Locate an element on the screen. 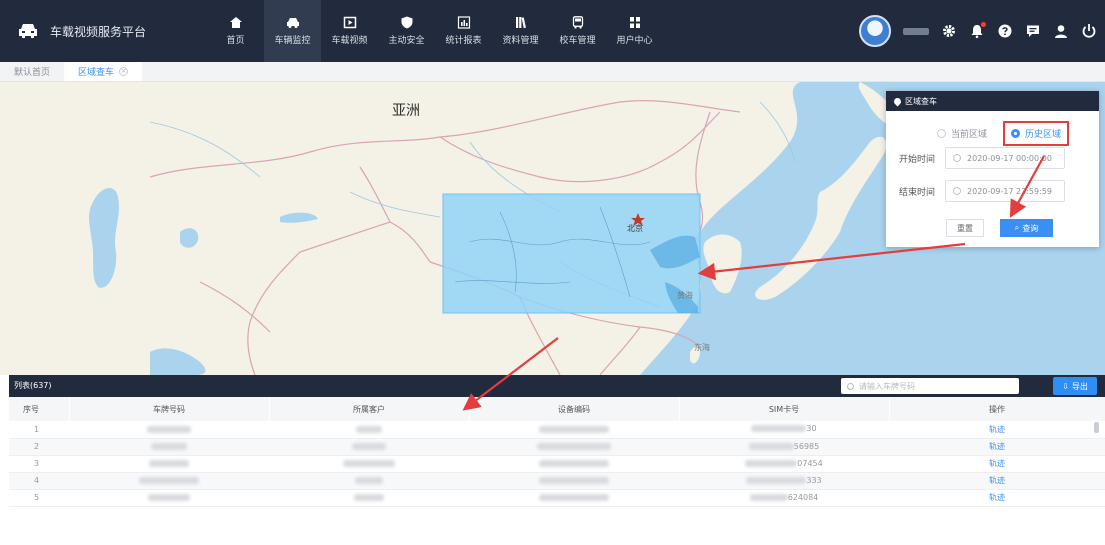 The height and width of the screenshot is (545, 1105). main-nav: 首页 车辆监控 车载视频 主动安全 统计报表 资料管理 校车管理 用户中心 is located at coordinates (435, 31).